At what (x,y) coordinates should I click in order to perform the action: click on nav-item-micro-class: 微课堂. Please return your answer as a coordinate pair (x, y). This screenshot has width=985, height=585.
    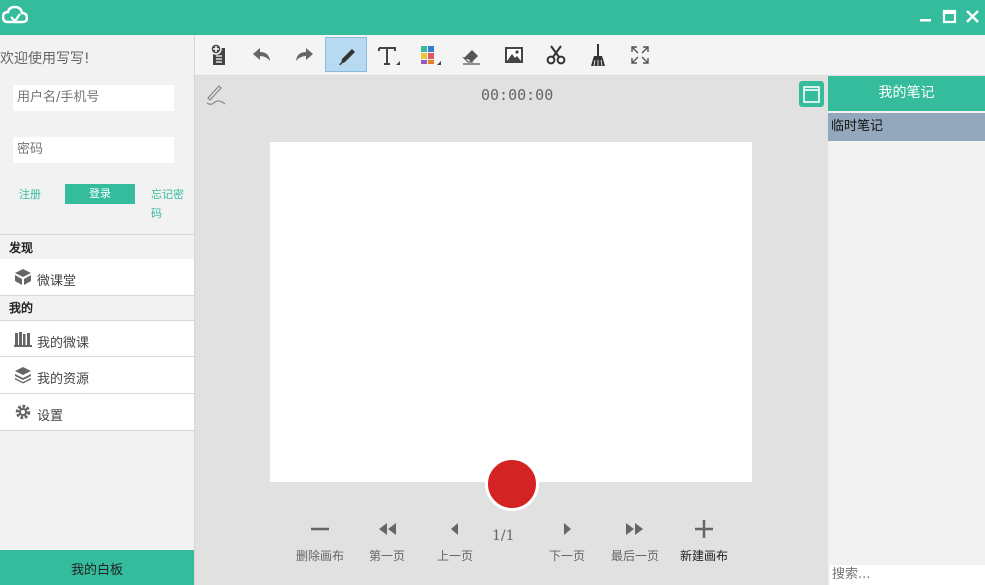
    Looking at the image, I should click on (97, 277).